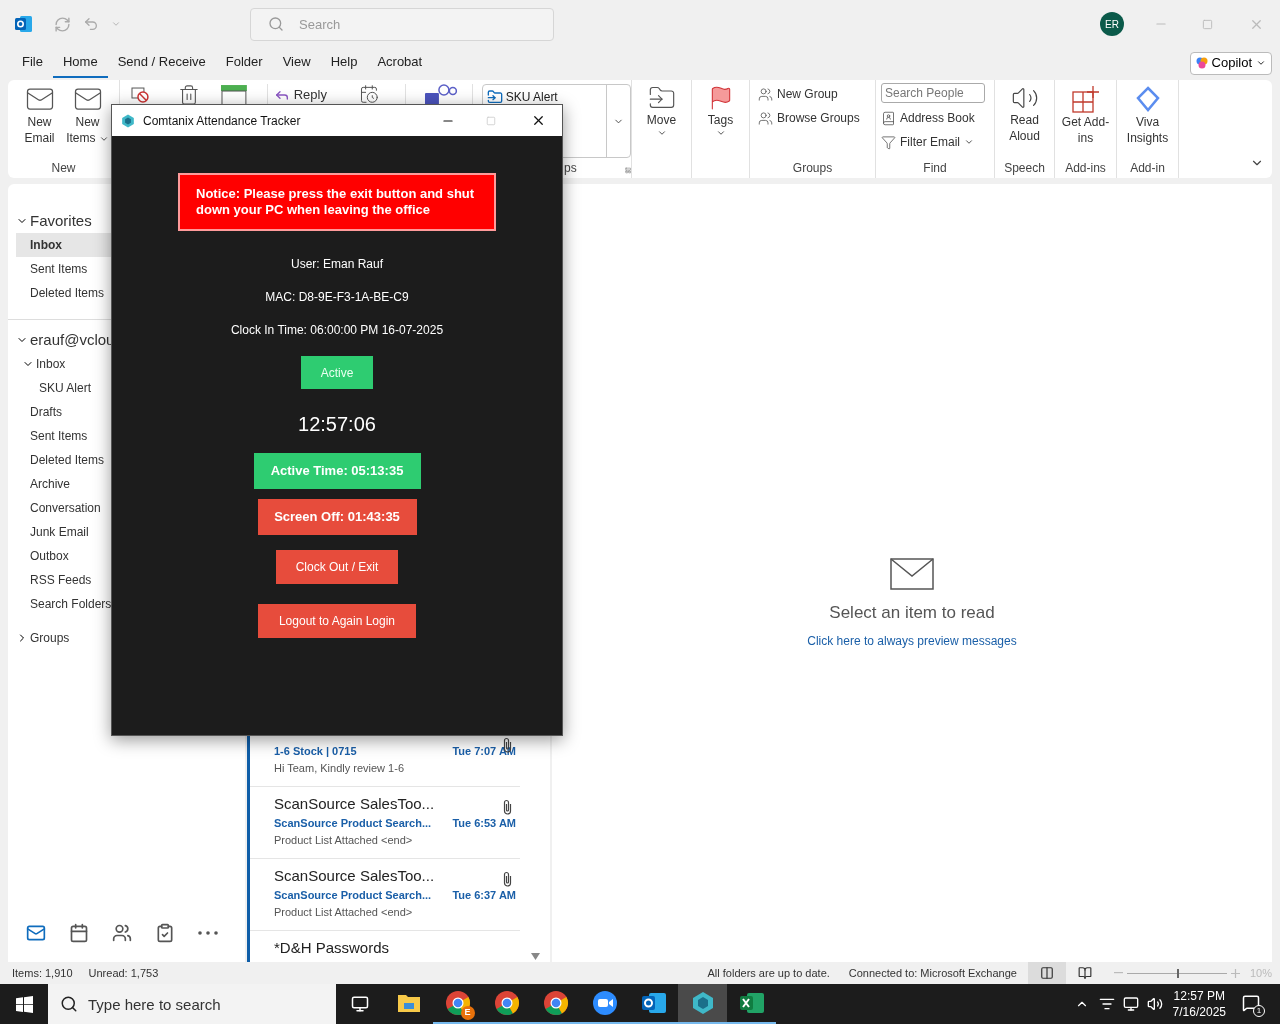 This screenshot has height=1024, width=1280. I want to click on get-add-ins-button: Get Add-ins, so click(1085, 120).